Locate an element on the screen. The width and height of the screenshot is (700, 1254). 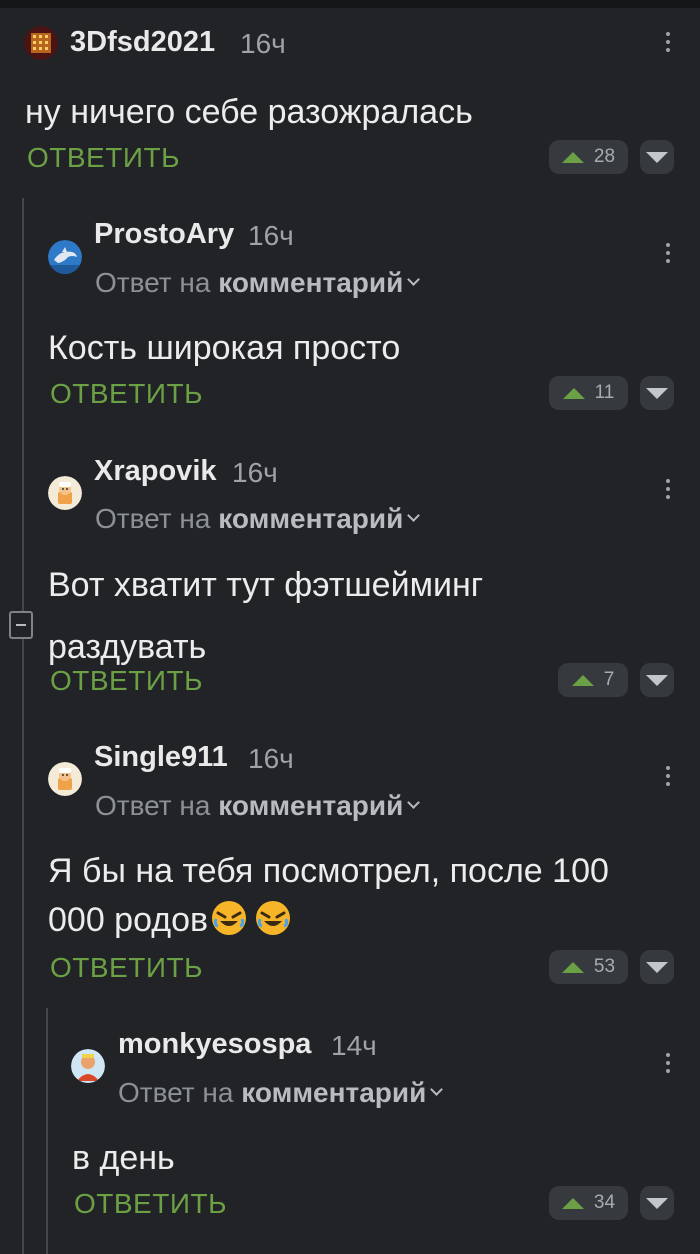
person-avatar-icon is located at coordinates (88, 1066).